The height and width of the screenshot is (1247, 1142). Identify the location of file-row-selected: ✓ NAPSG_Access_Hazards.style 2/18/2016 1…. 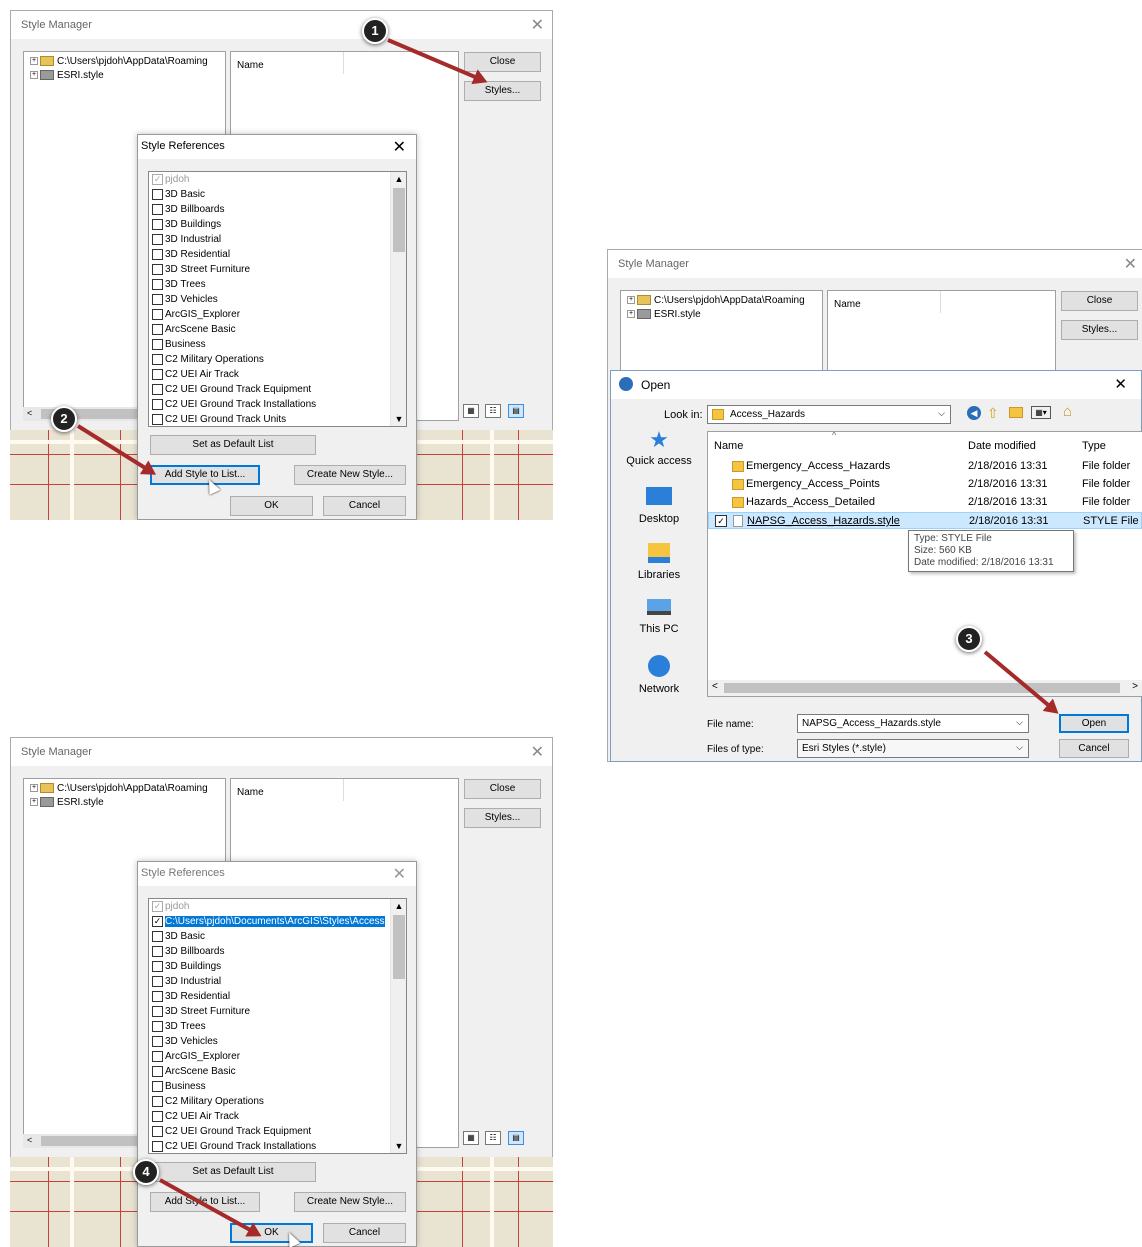
(925, 520).